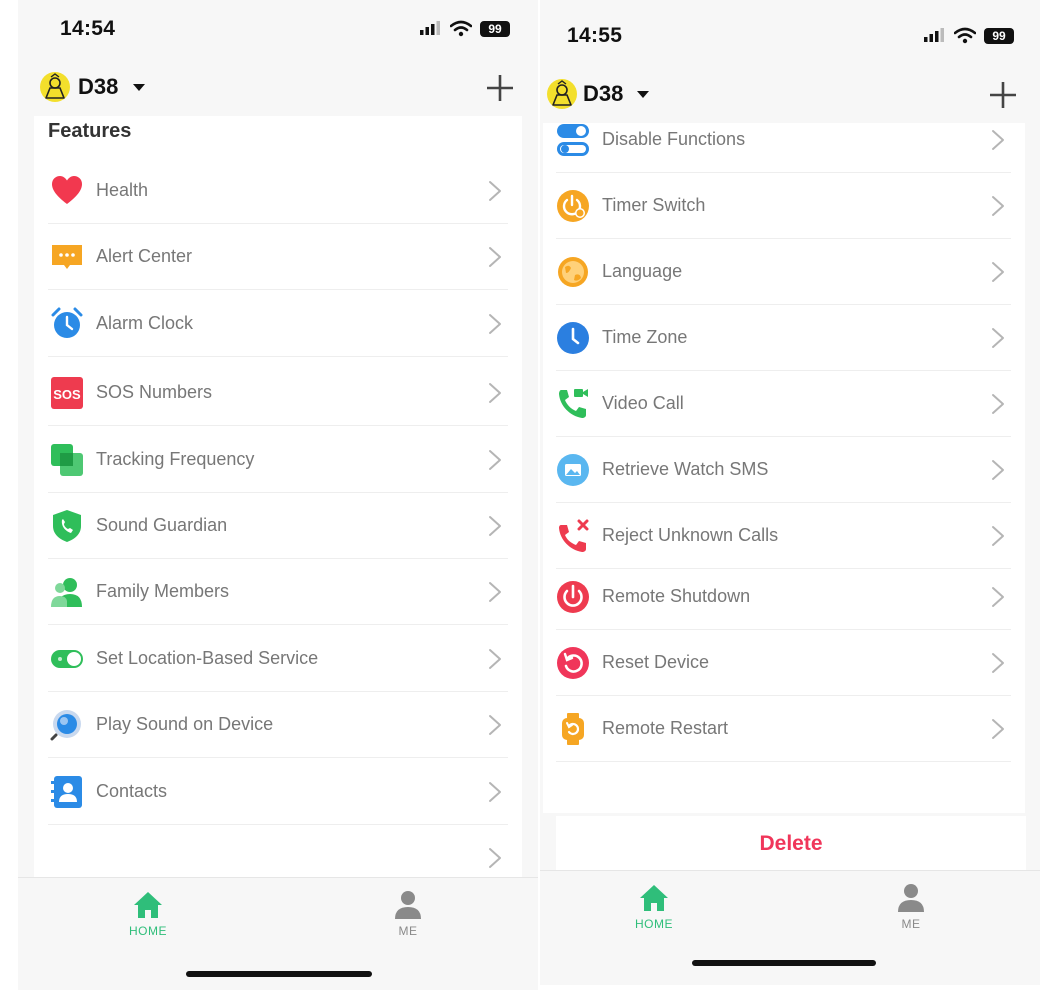 The height and width of the screenshot is (1003, 1060). What do you see at coordinates (430, 28) in the screenshot?
I see `cellular-signal-icon` at bounding box center [430, 28].